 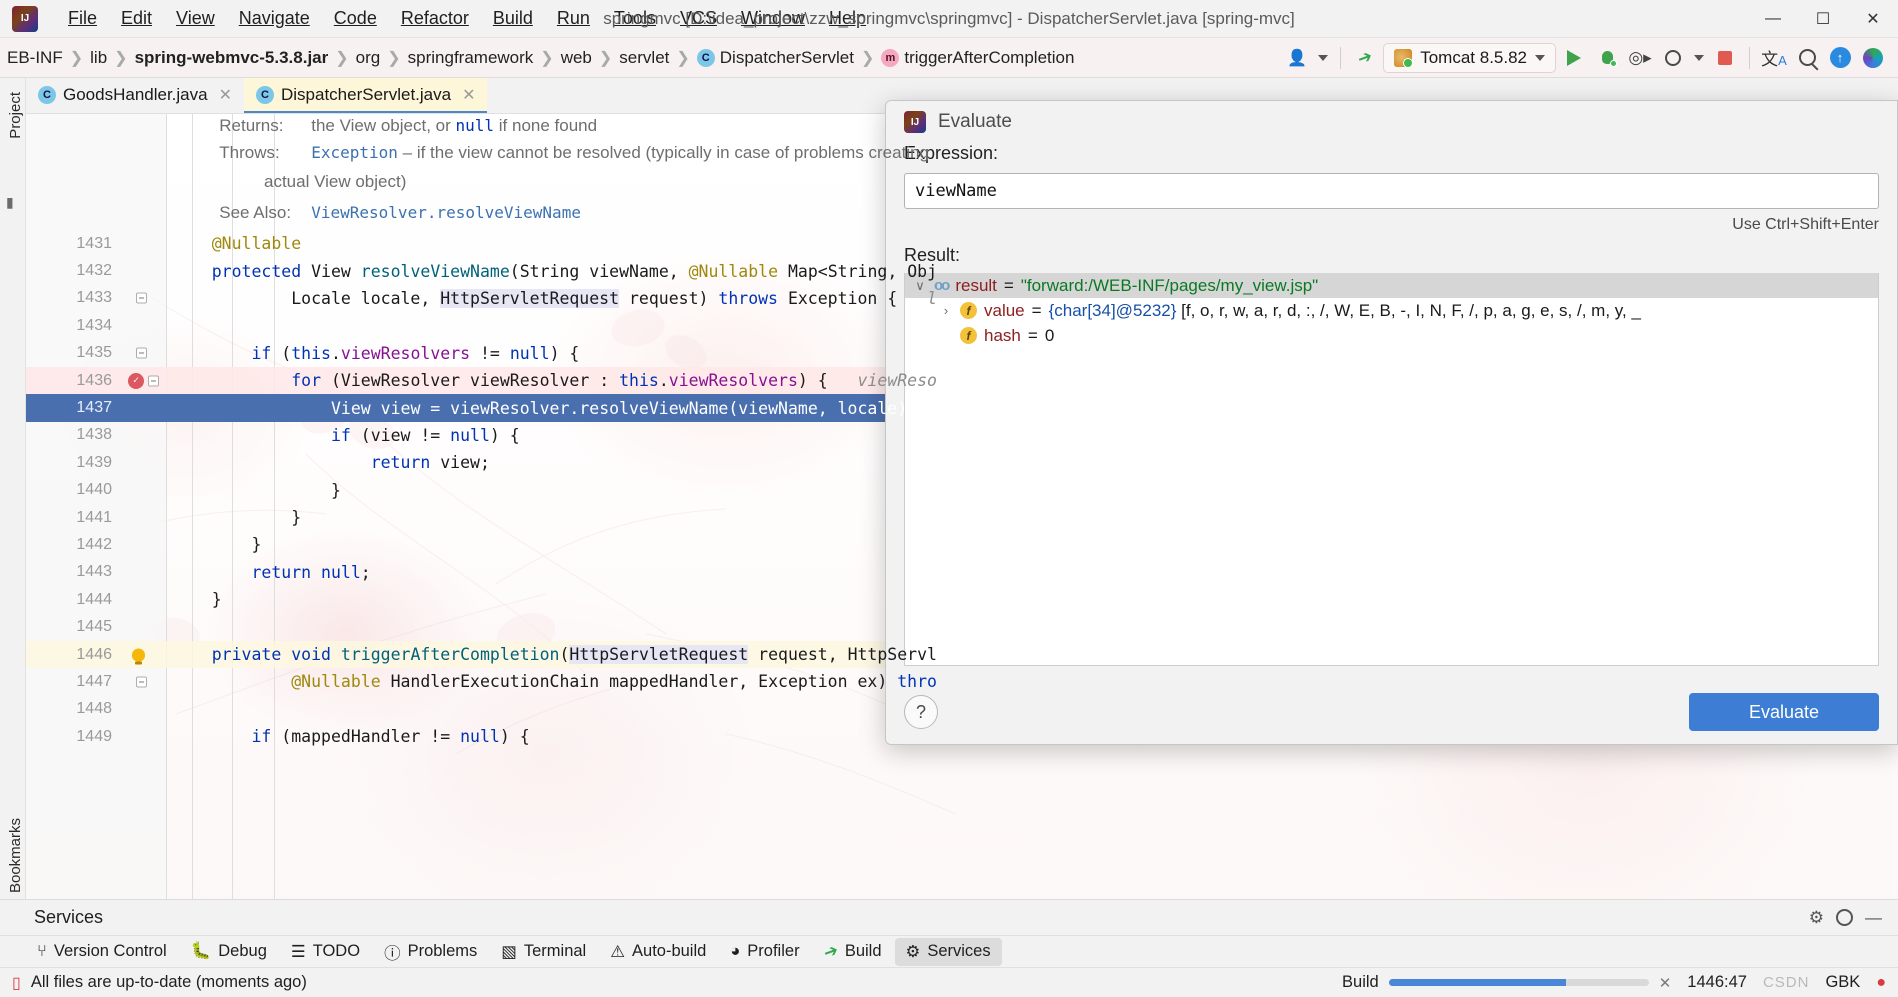 I want to click on plugin-icon, so click(x=1873, y=58).